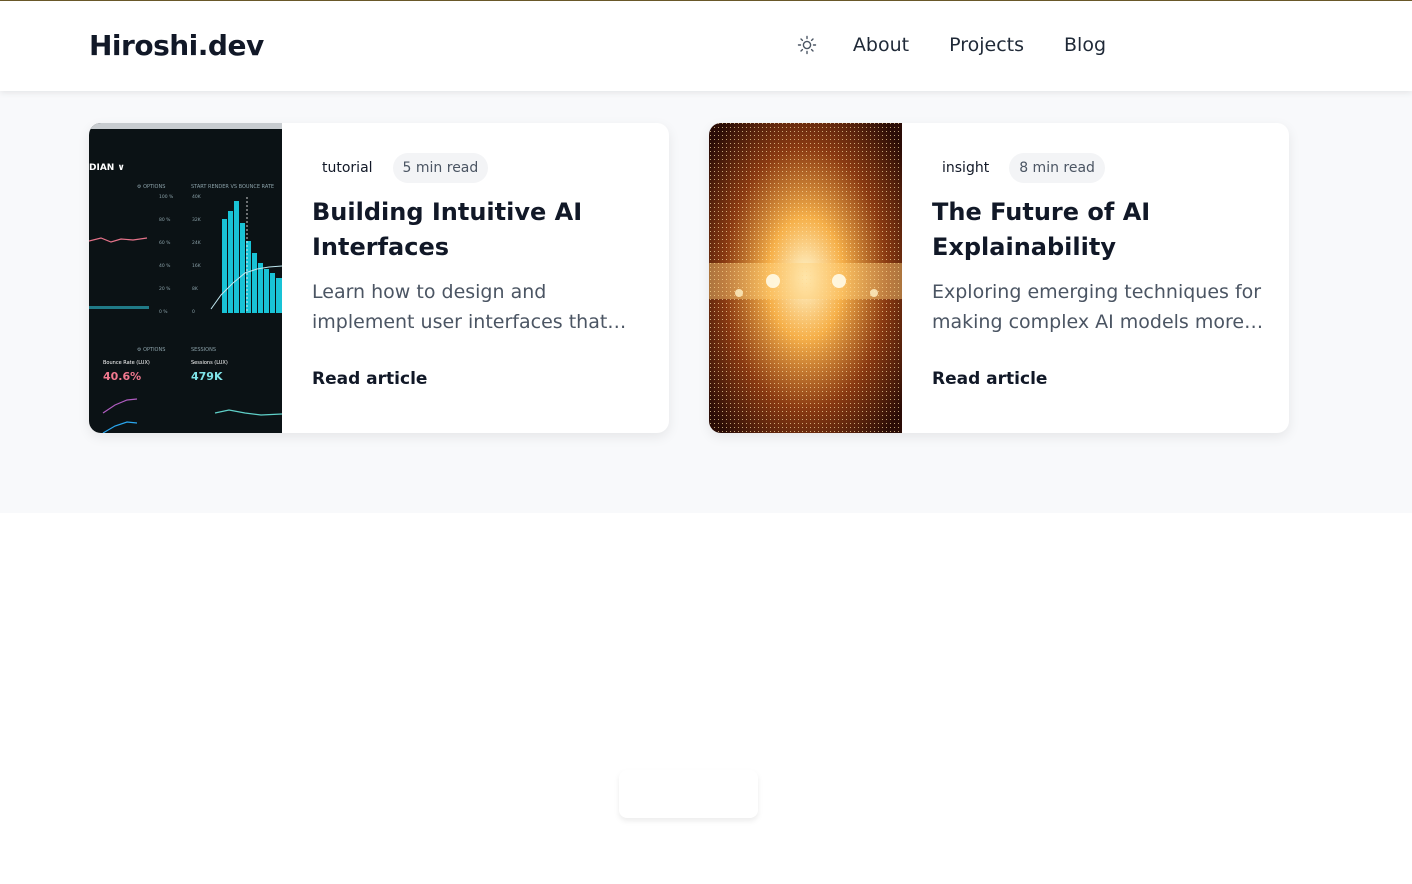 The height and width of the screenshot is (884, 1412). What do you see at coordinates (232, 187) in the screenshot?
I see `svg-text: START RENDER VS BOUNCE RATE` at bounding box center [232, 187].